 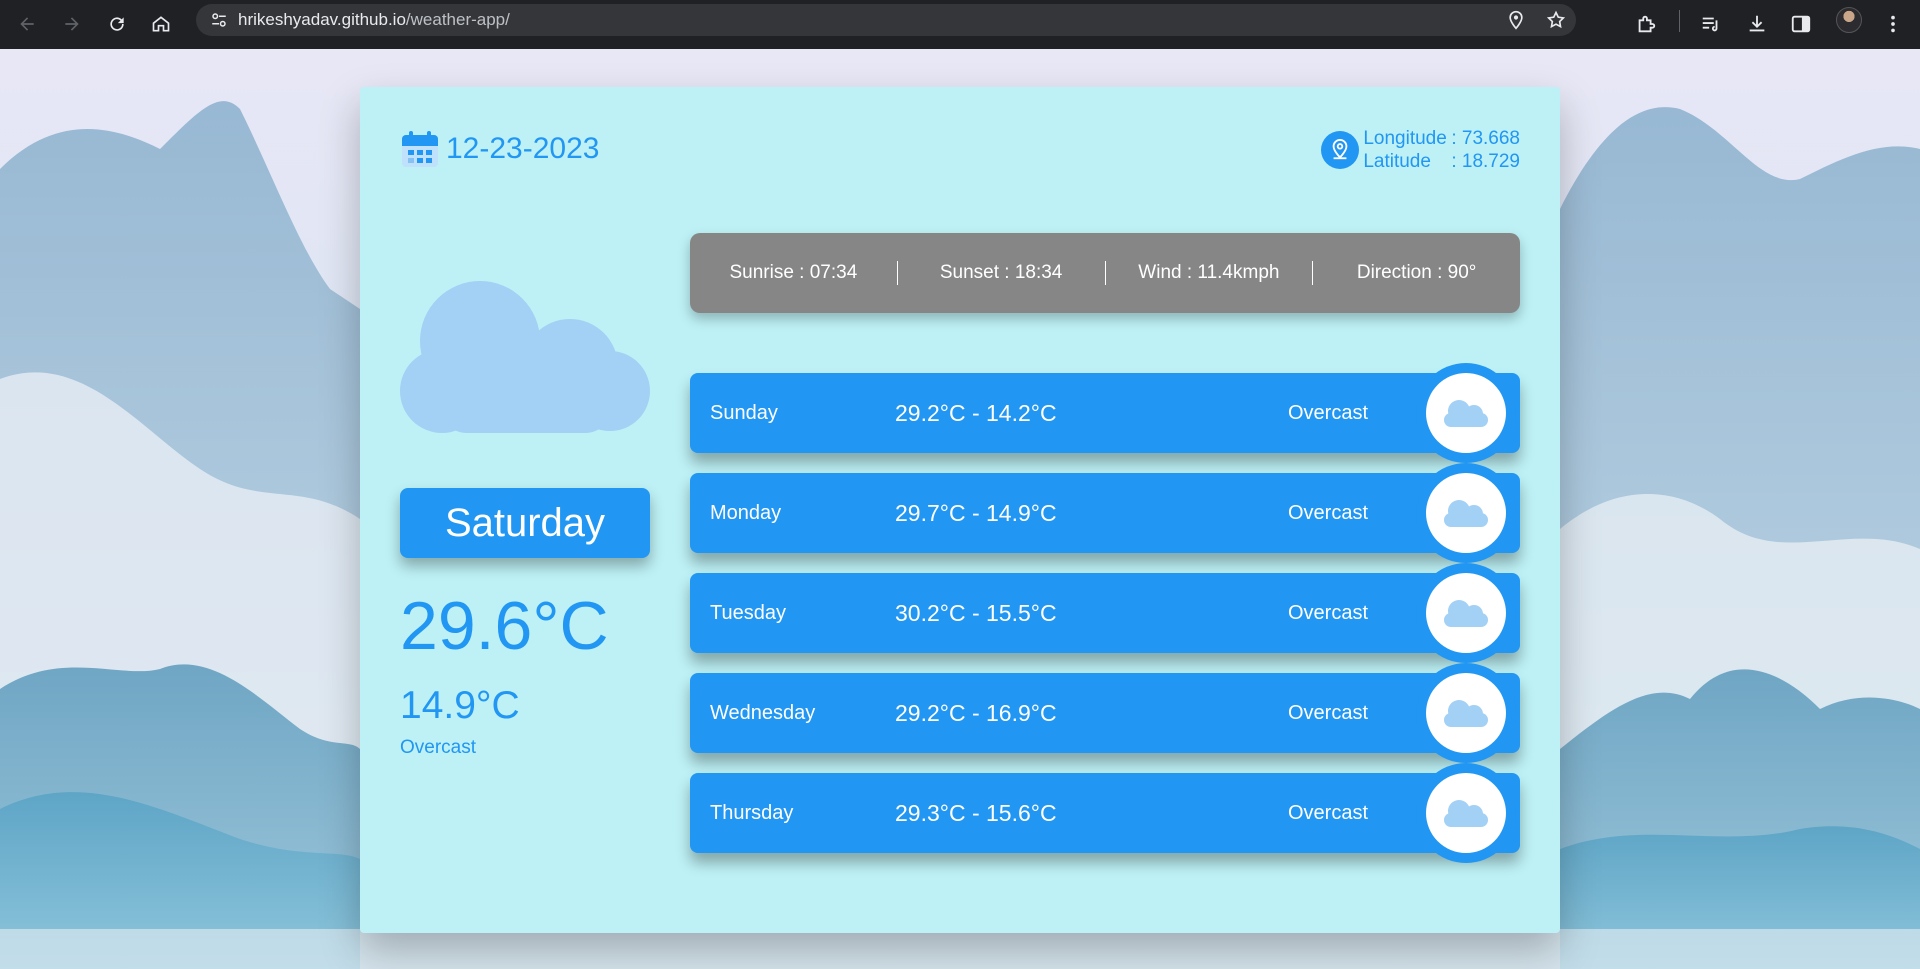 I want to click on home-icon, so click(x=161, y=24).